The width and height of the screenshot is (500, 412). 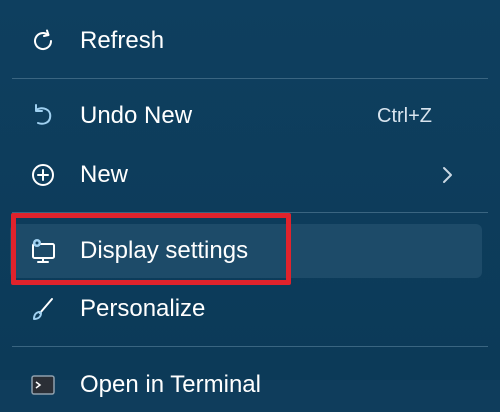 I want to click on plus-circle-icon, so click(x=43, y=175).